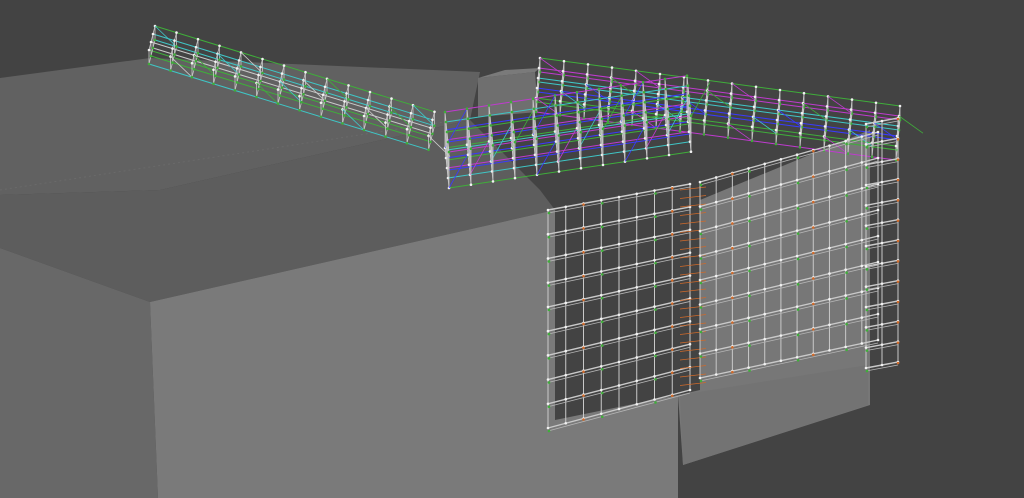 This screenshot has height=498, width=1024. What do you see at coordinates (590, 128) in the screenshot?
I see `scaffold-brace` at bounding box center [590, 128].